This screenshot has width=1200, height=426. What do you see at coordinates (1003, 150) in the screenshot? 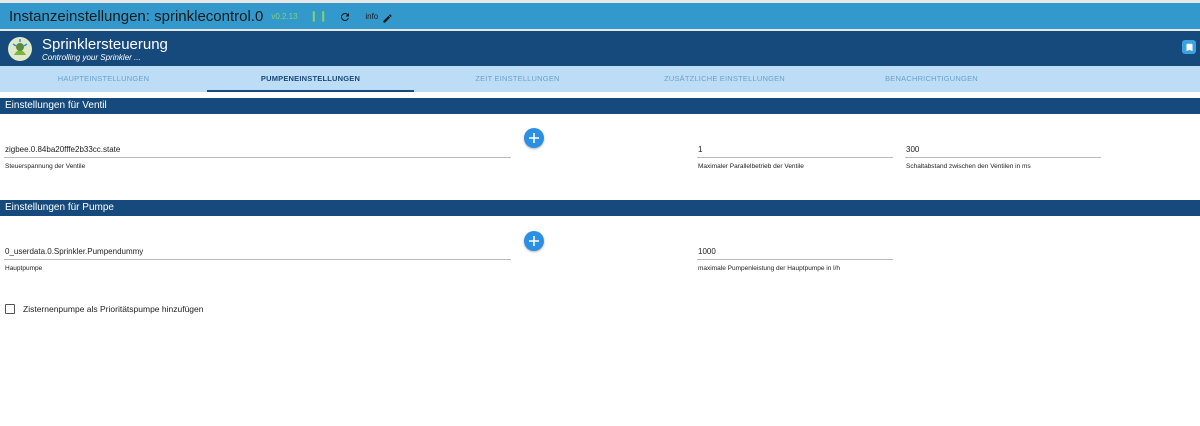
I see `valve-switch-gap-input: 300` at bounding box center [1003, 150].